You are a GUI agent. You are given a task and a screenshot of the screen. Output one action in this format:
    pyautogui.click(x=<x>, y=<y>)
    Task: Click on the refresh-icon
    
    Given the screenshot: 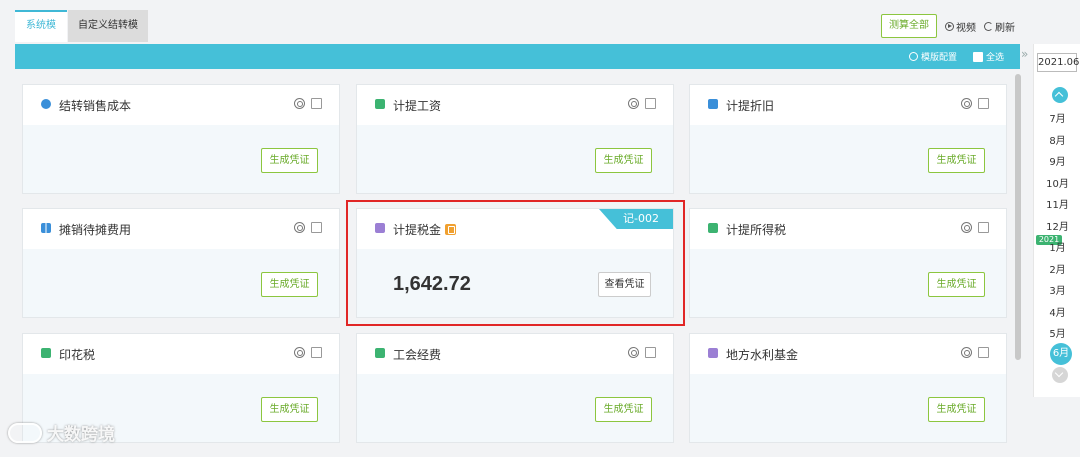 What is the action you would take?
    pyautogui.click(x=988, y=26)
    